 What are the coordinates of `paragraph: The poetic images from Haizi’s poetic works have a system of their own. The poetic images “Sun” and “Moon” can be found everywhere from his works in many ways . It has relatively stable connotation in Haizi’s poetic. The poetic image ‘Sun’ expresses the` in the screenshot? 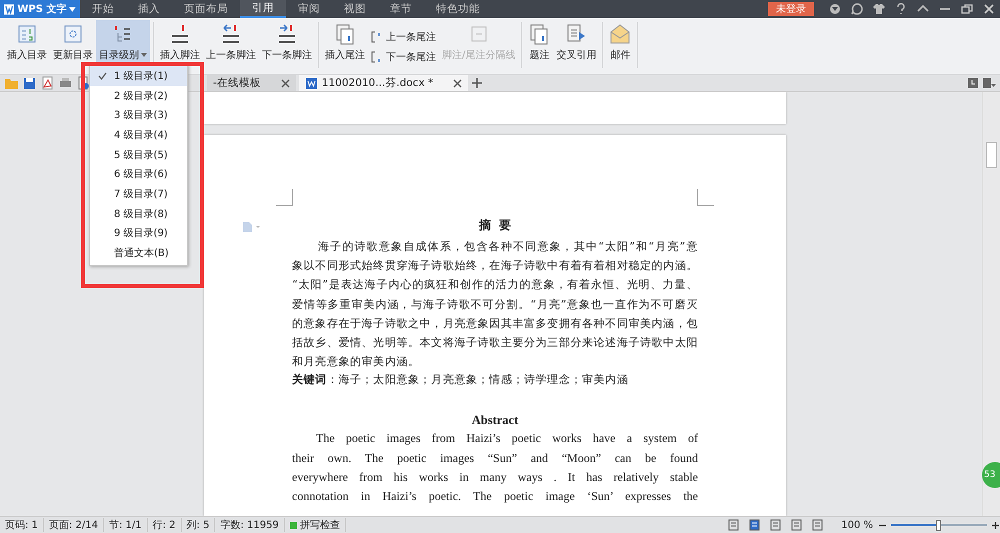 It's located at (495, 468).